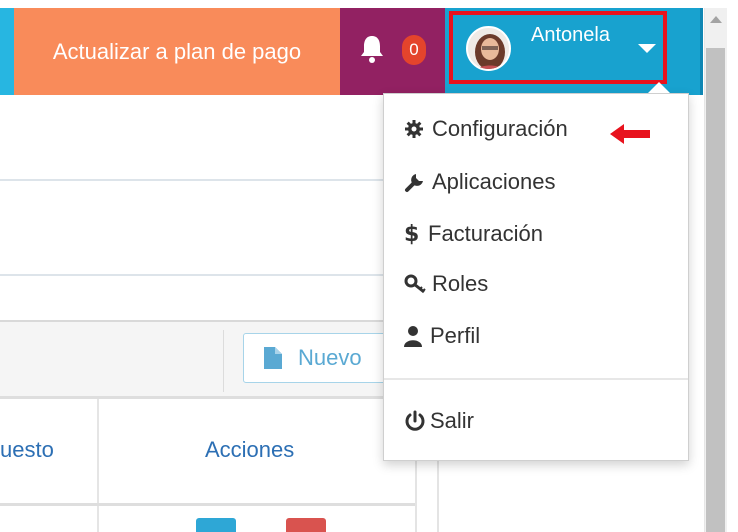 Image resolution: width=738 pixels, height=532 pixels. Describe the element at coordinates (416, 129) in the screenshot. I see `gear-icon` at that location.